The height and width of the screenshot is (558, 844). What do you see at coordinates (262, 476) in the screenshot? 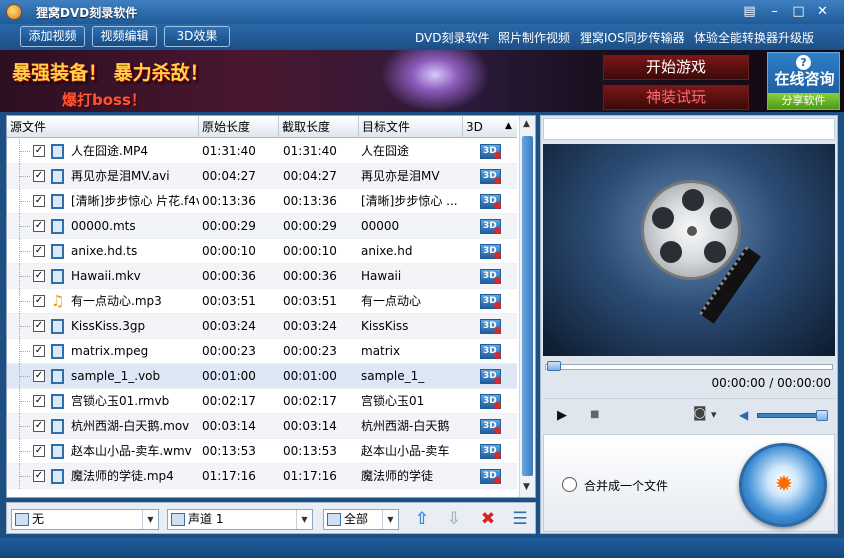
I see `table-row: ✓ 魔法师的学徒.mp4 01:17:16 01:17:16 魔法师的学徒 3D` at bounding box center [262, 476].